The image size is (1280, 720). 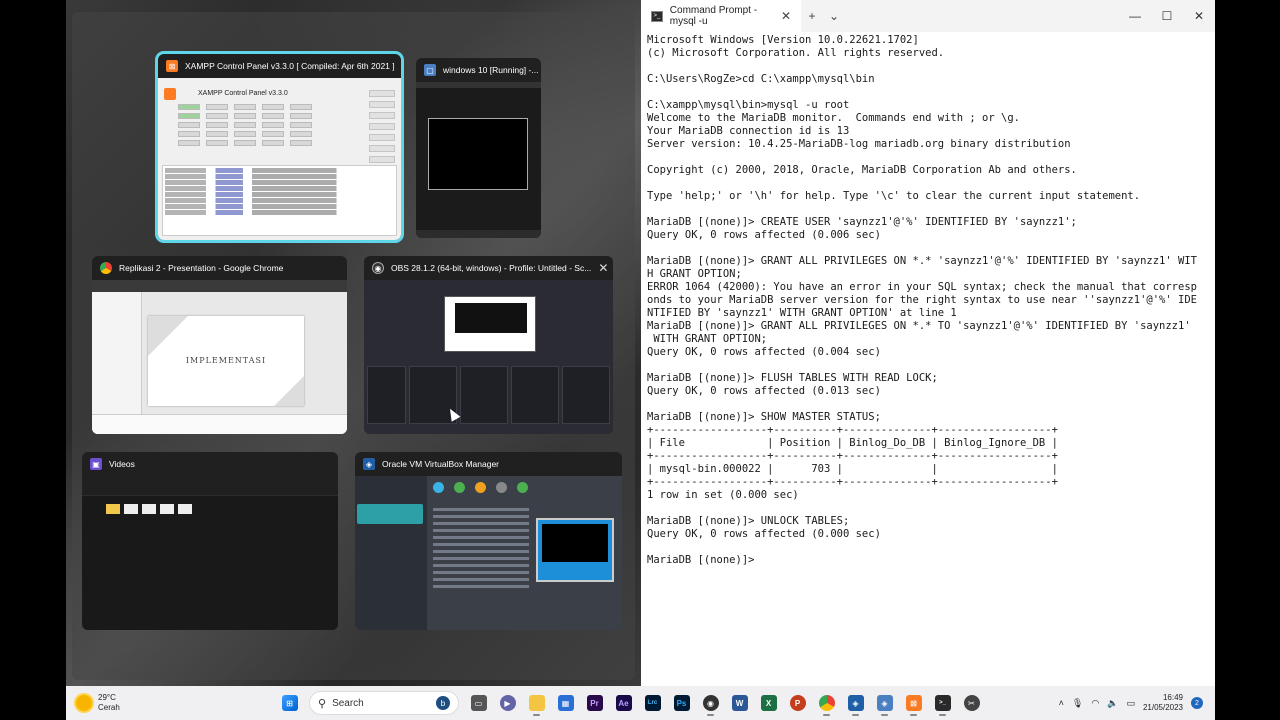 I want to click on sun-icon, so click(x=84, y=703).